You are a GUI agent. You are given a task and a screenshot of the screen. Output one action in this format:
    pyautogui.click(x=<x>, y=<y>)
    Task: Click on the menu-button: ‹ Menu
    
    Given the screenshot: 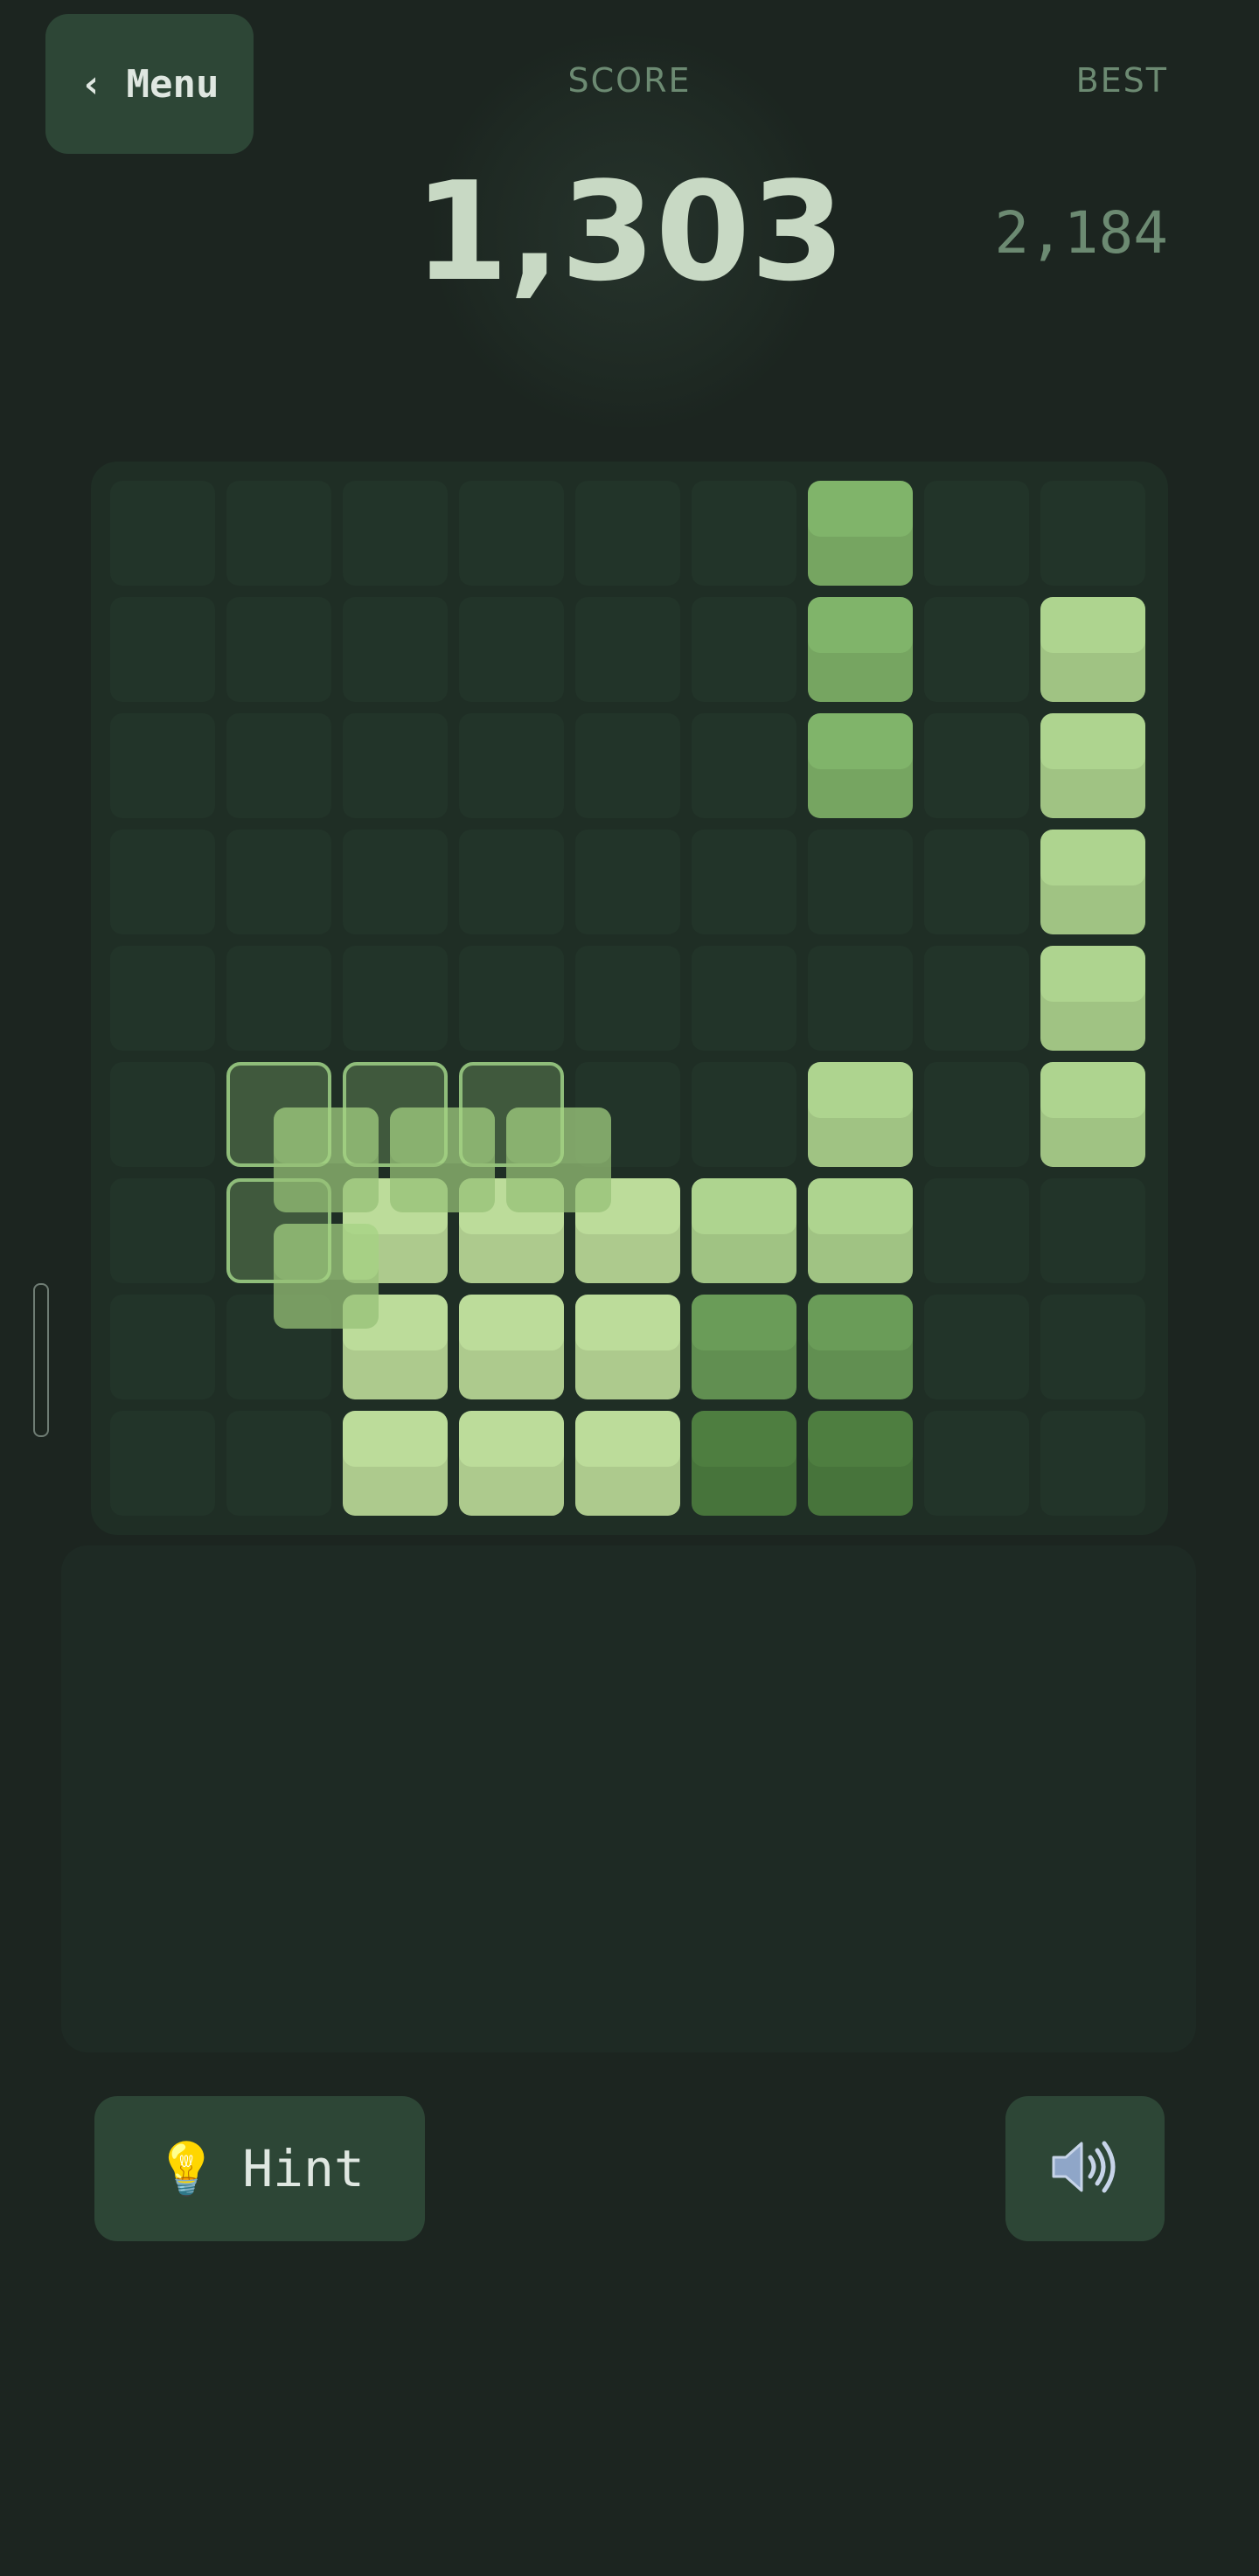 What is the action you would take?
    pyautogui.click(x=150, y=84)
    